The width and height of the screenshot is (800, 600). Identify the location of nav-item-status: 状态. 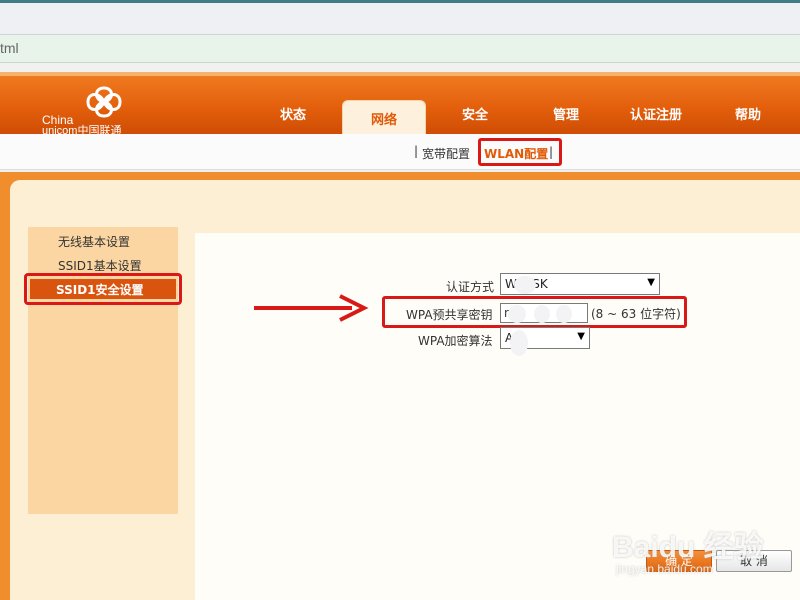
(293, 113).